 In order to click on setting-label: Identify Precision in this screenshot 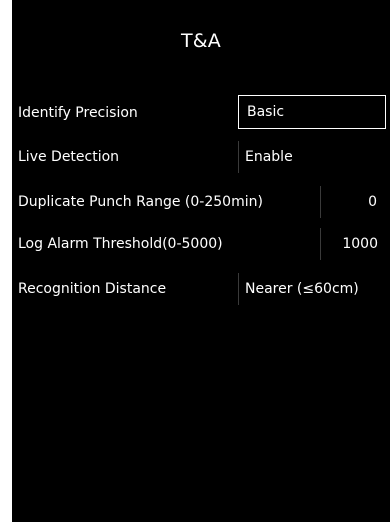, I will do `click(78, 113)`.